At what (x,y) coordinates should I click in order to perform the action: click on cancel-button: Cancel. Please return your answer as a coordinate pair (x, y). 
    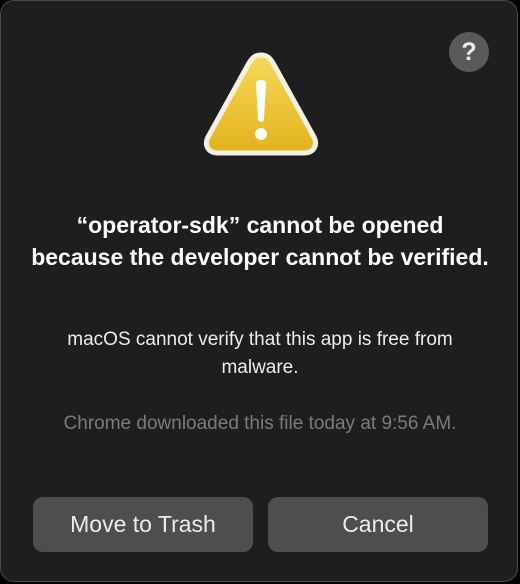
    Looking at the image, I should click on (378, 524).